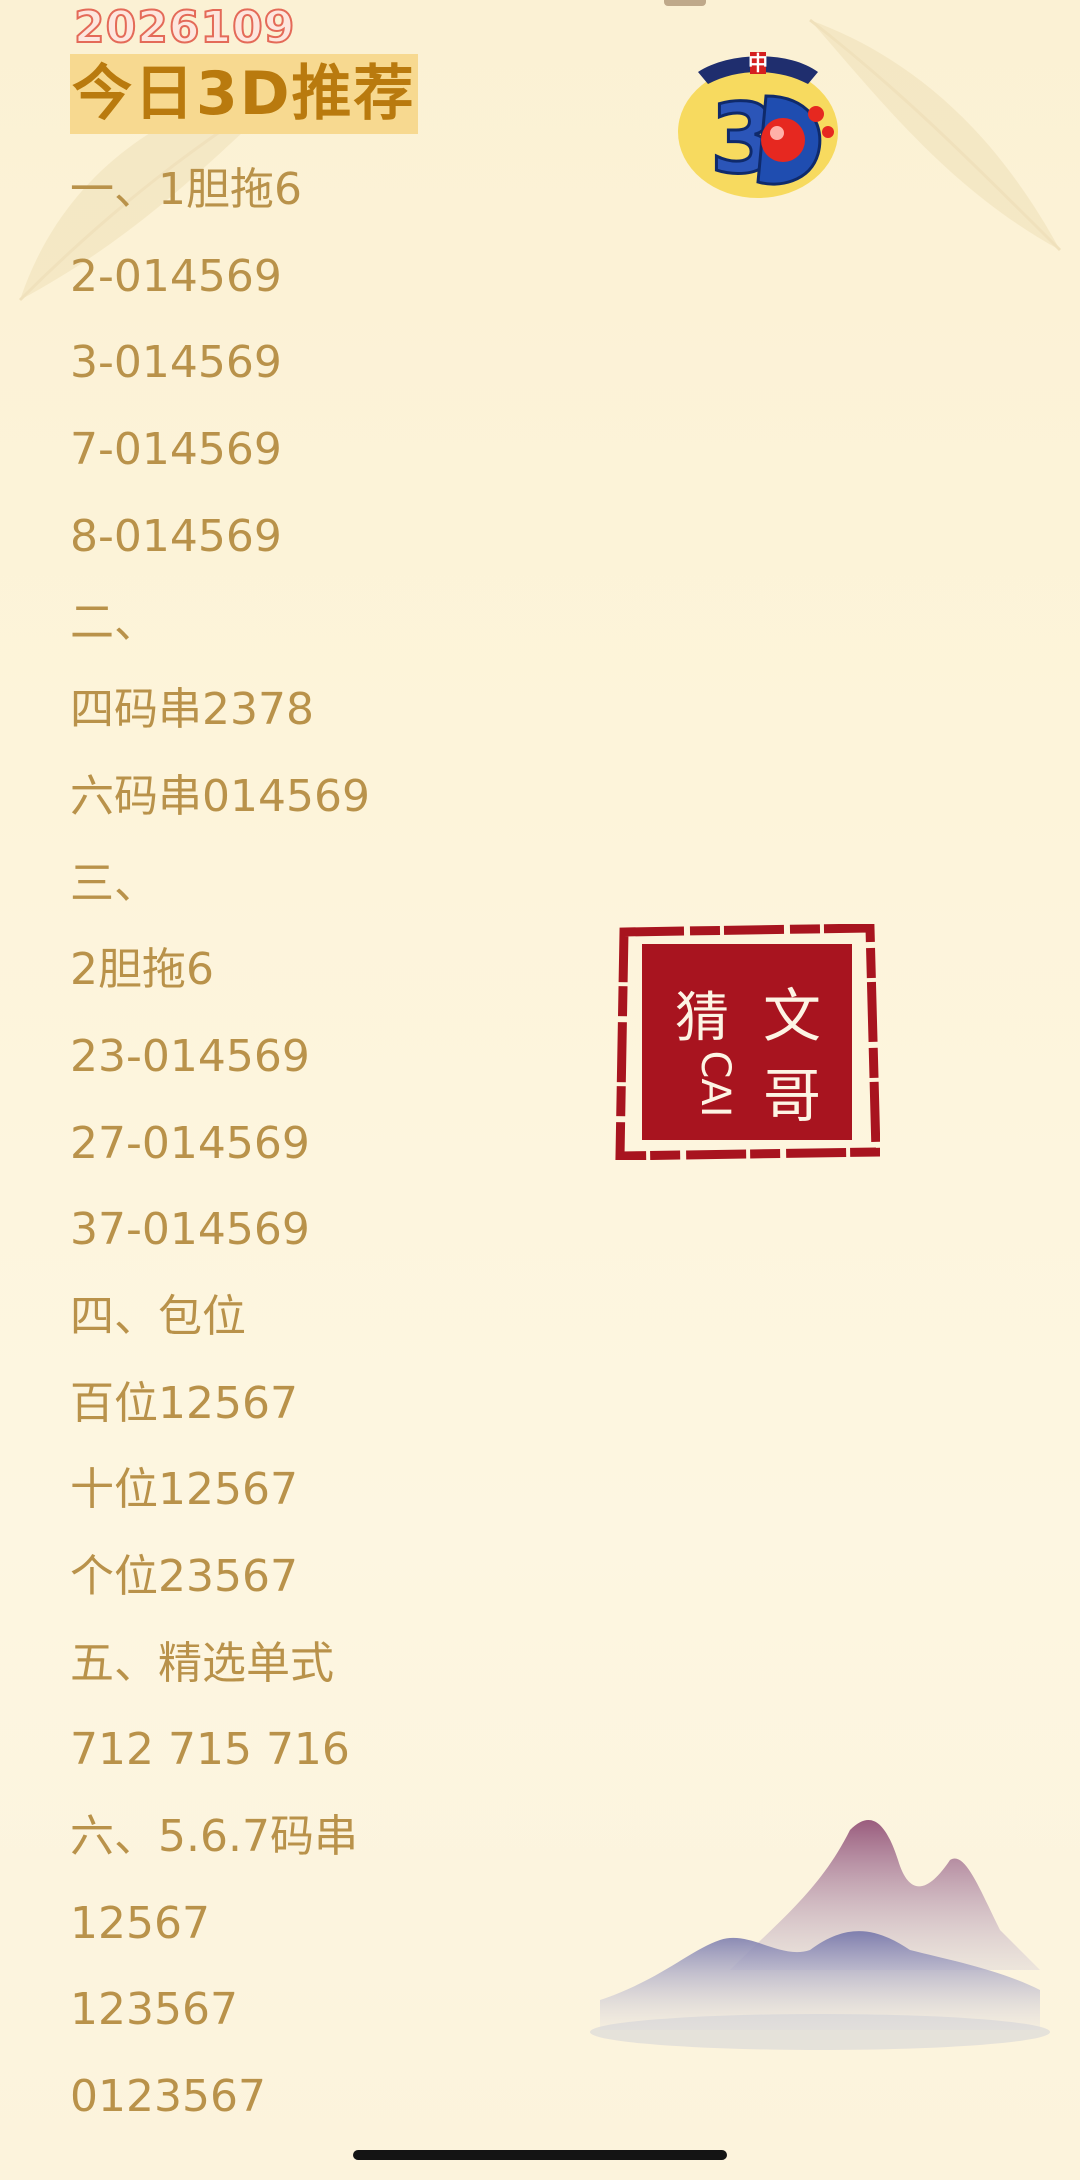  What do you see at coordinates (114, 883) in the screenshot?
I see `list-item: 三、` at bounding box center [114, 883].